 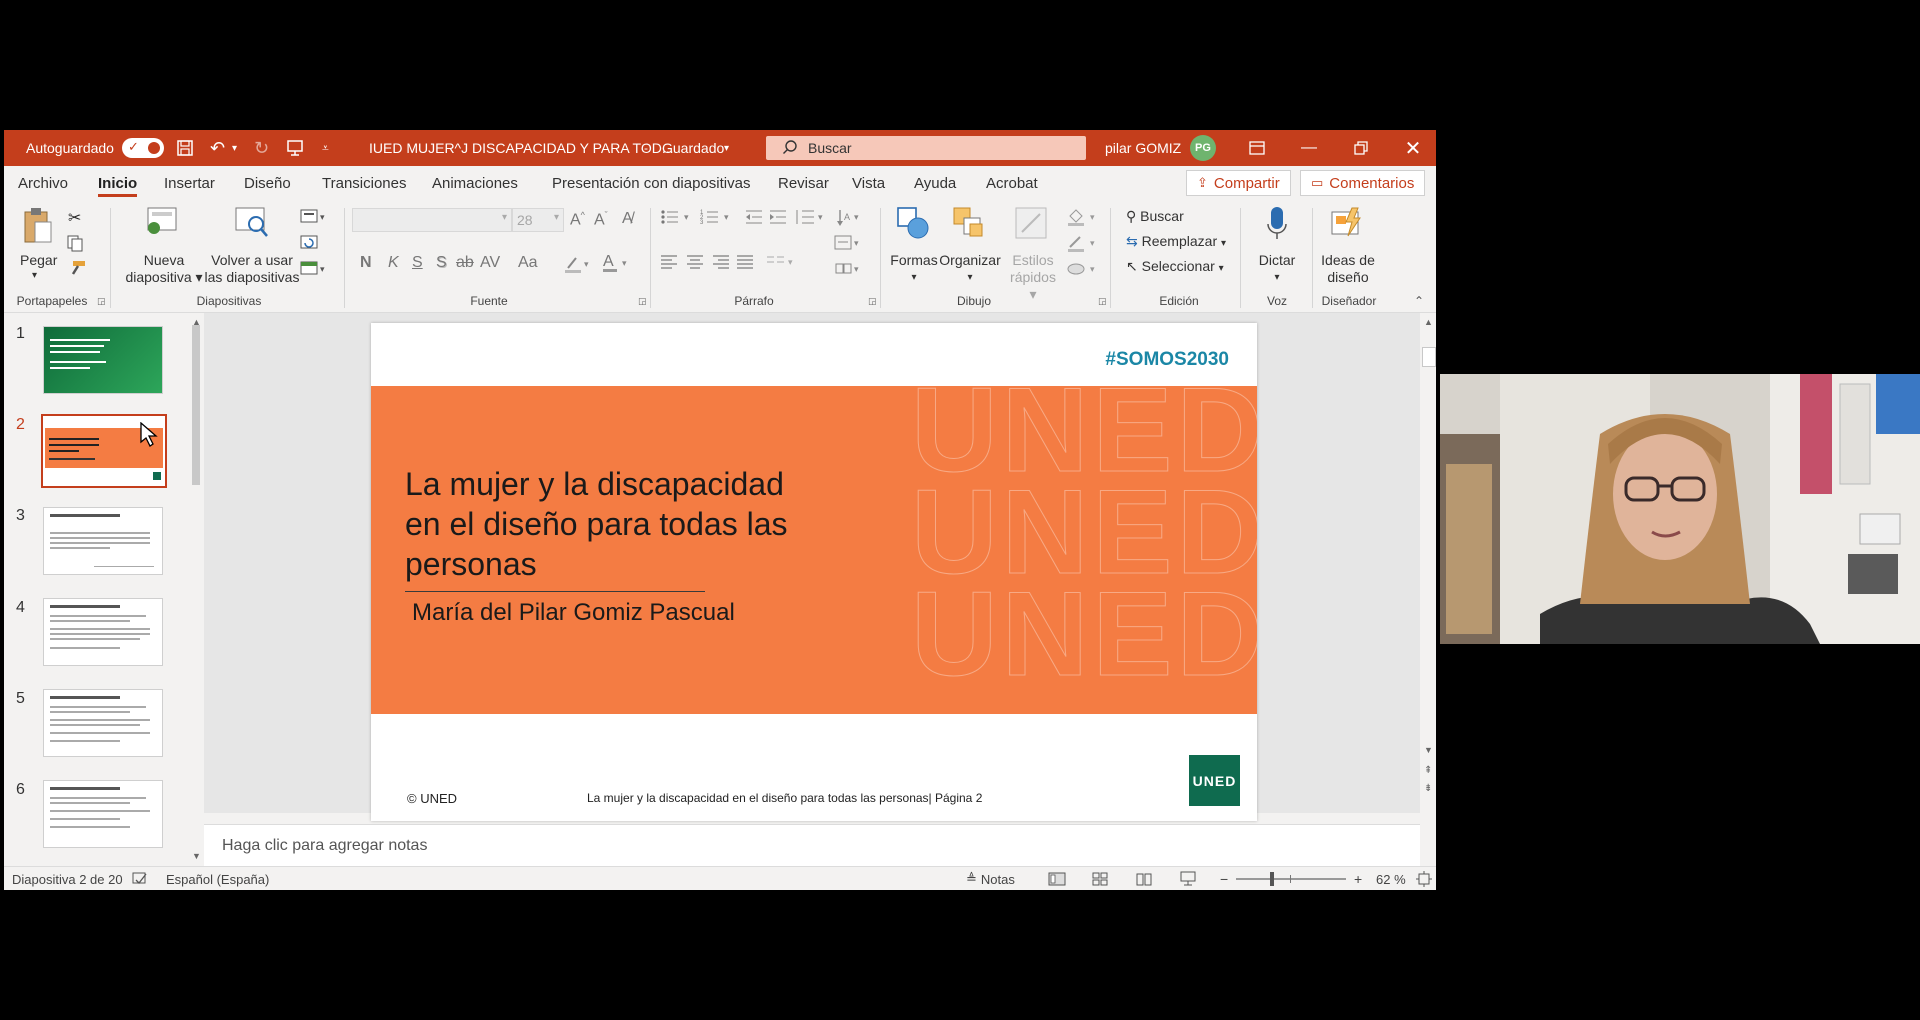 I want to click on shadow-button: S, so click(x=441, y=263).